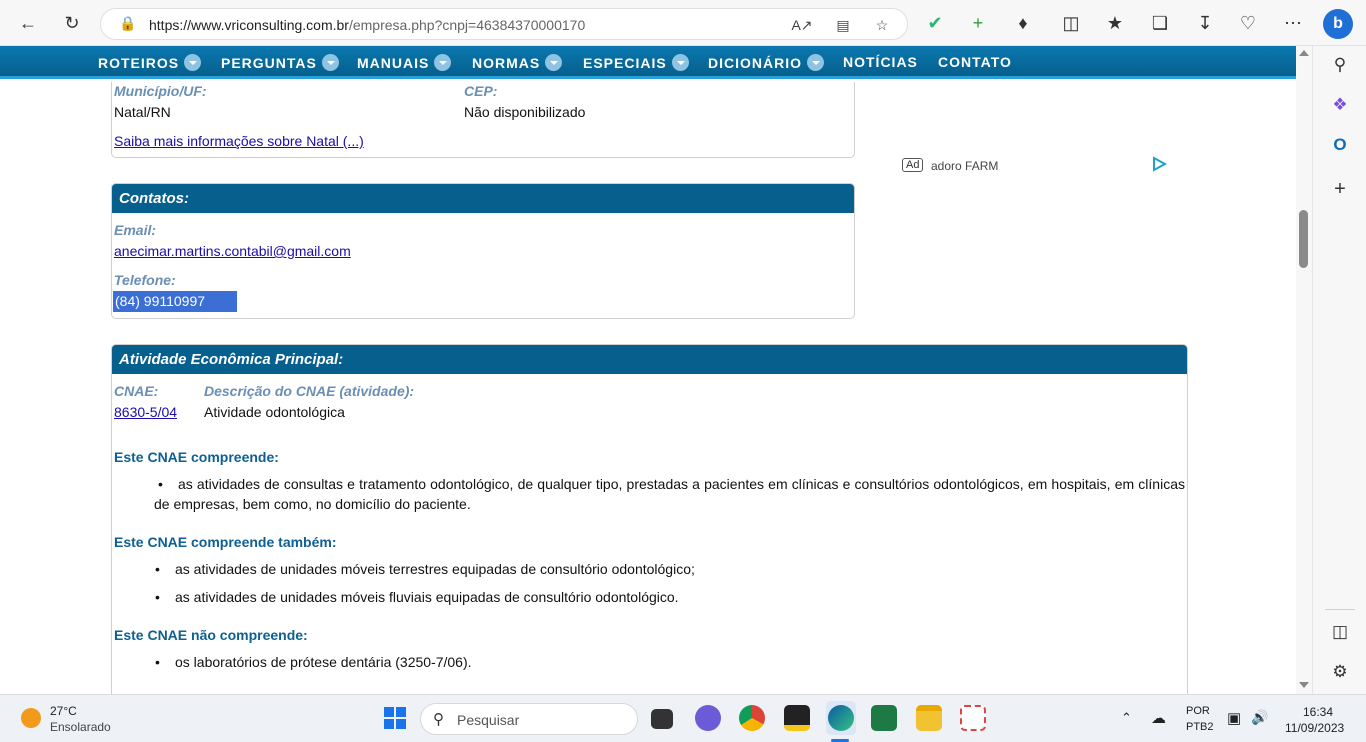  I want to click on cnae-description: Atividade odontológica, so click(274, 412).